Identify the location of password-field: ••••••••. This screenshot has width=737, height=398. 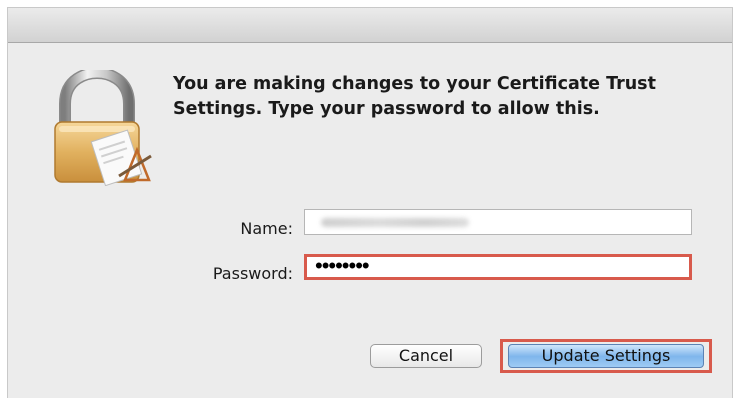
(498, 267).